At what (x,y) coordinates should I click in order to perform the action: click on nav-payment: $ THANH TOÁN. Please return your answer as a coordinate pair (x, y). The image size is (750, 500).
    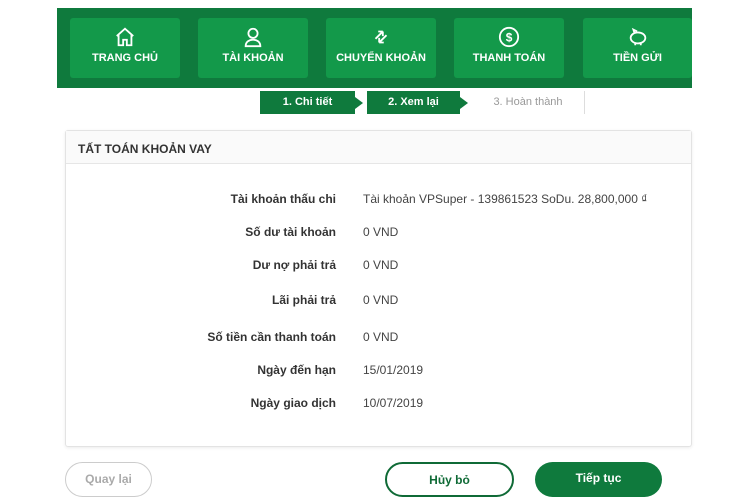
    Looking at the image, I should click on (509, 48).